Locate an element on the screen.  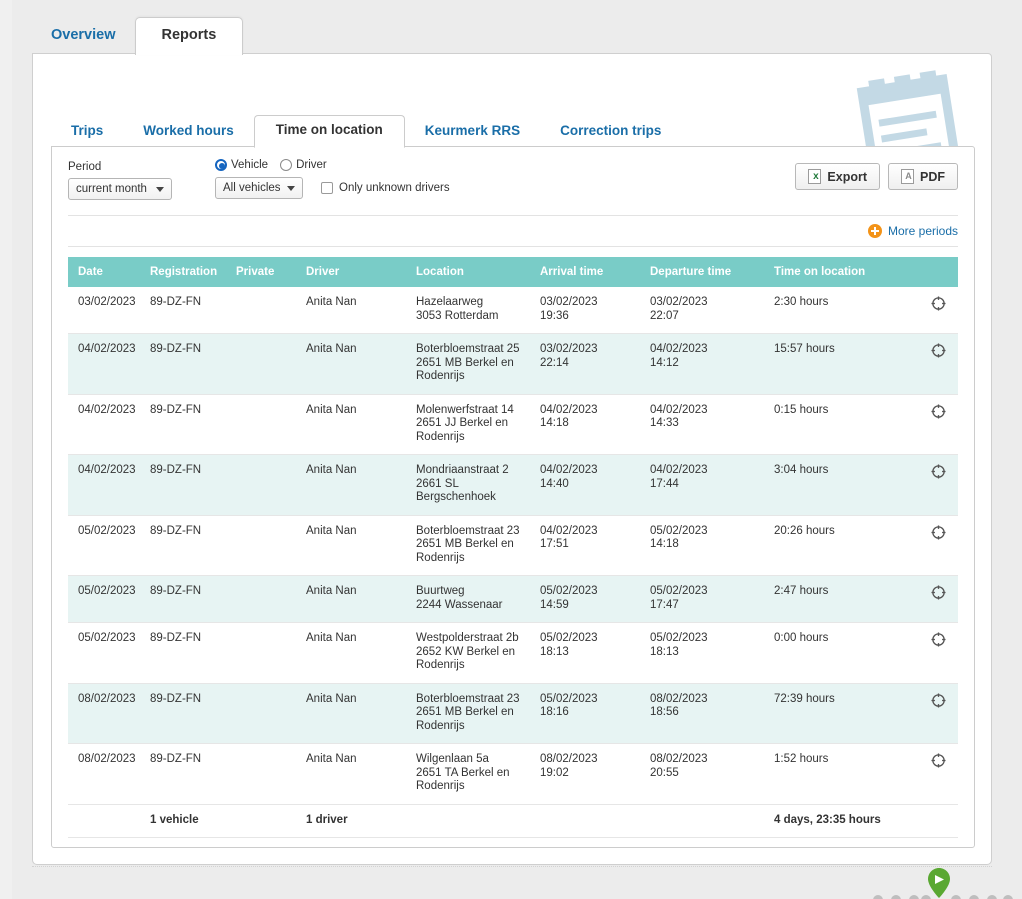
cell-arrival-time: 05/02/2023 18:13 is located at coordinates (589, 653).